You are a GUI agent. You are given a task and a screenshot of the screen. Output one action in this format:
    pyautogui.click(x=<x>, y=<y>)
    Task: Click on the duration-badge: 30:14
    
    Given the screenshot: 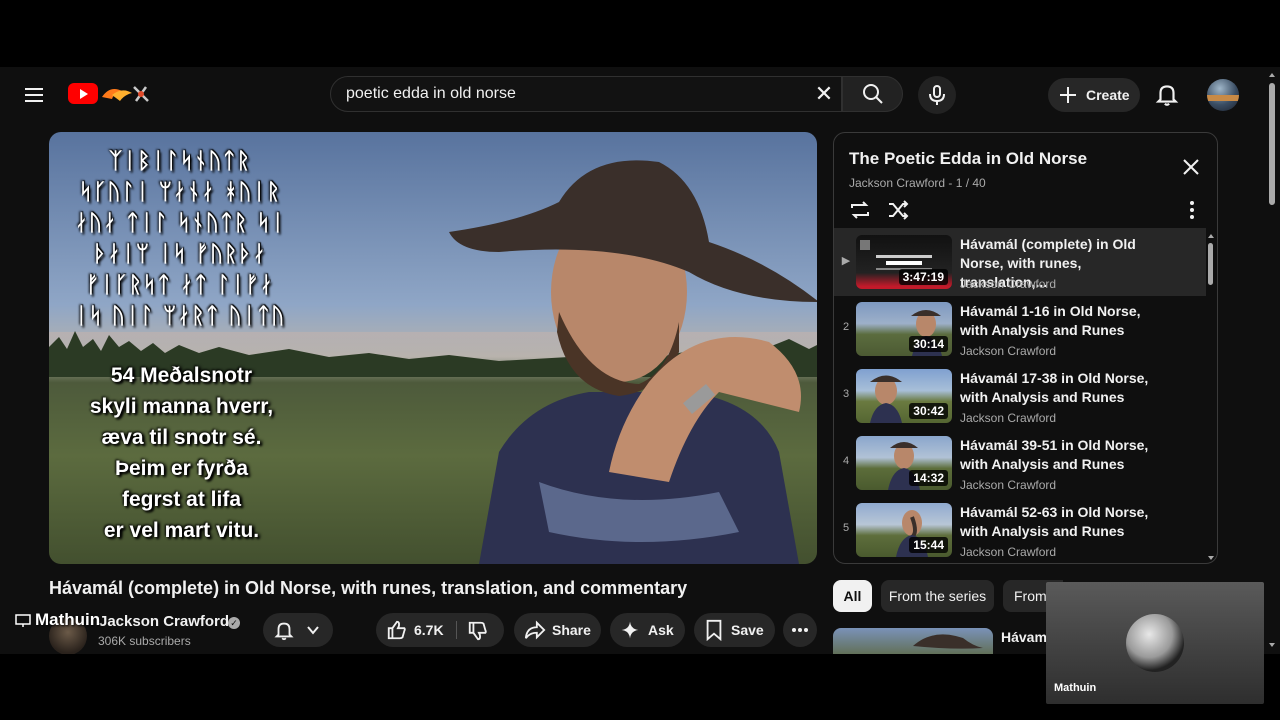 What is the action you would take?
    pyautogui.click(x=928, y=344)
    